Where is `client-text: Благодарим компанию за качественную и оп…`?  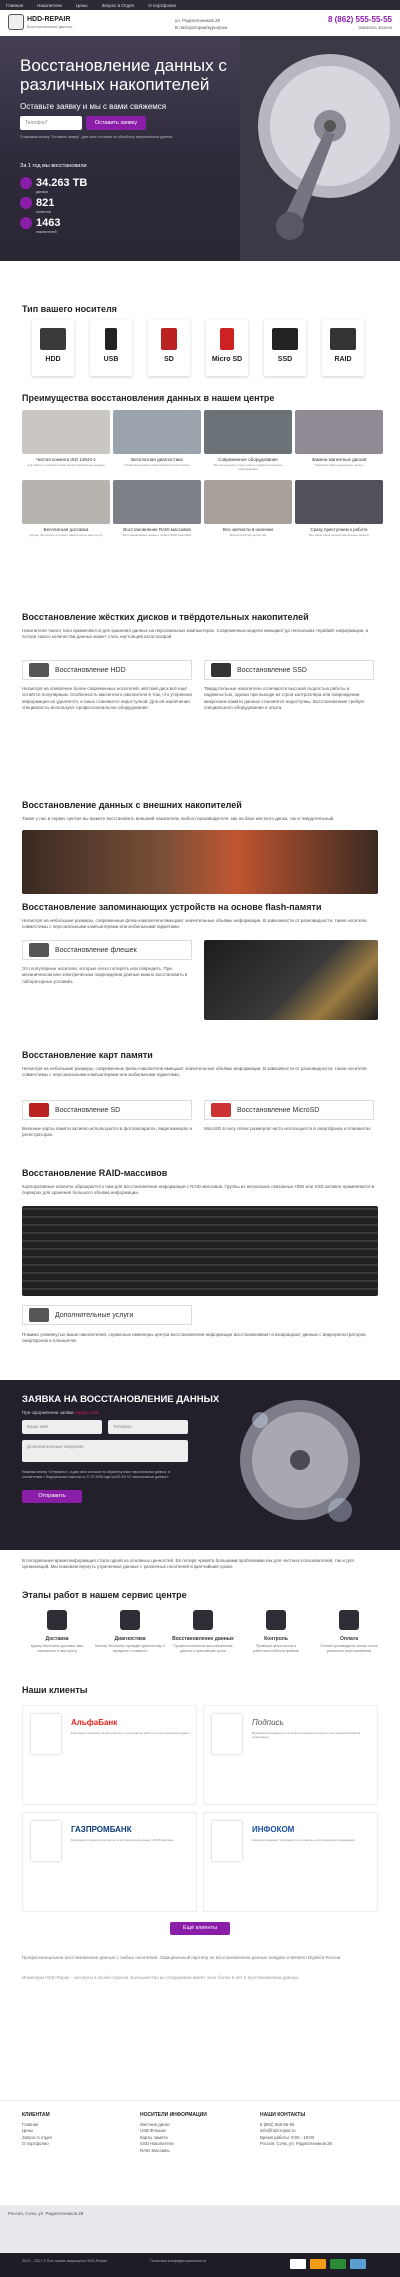
client-text: Благодарим компанию за качественную и оп… is located at coordinates (131, 1733).